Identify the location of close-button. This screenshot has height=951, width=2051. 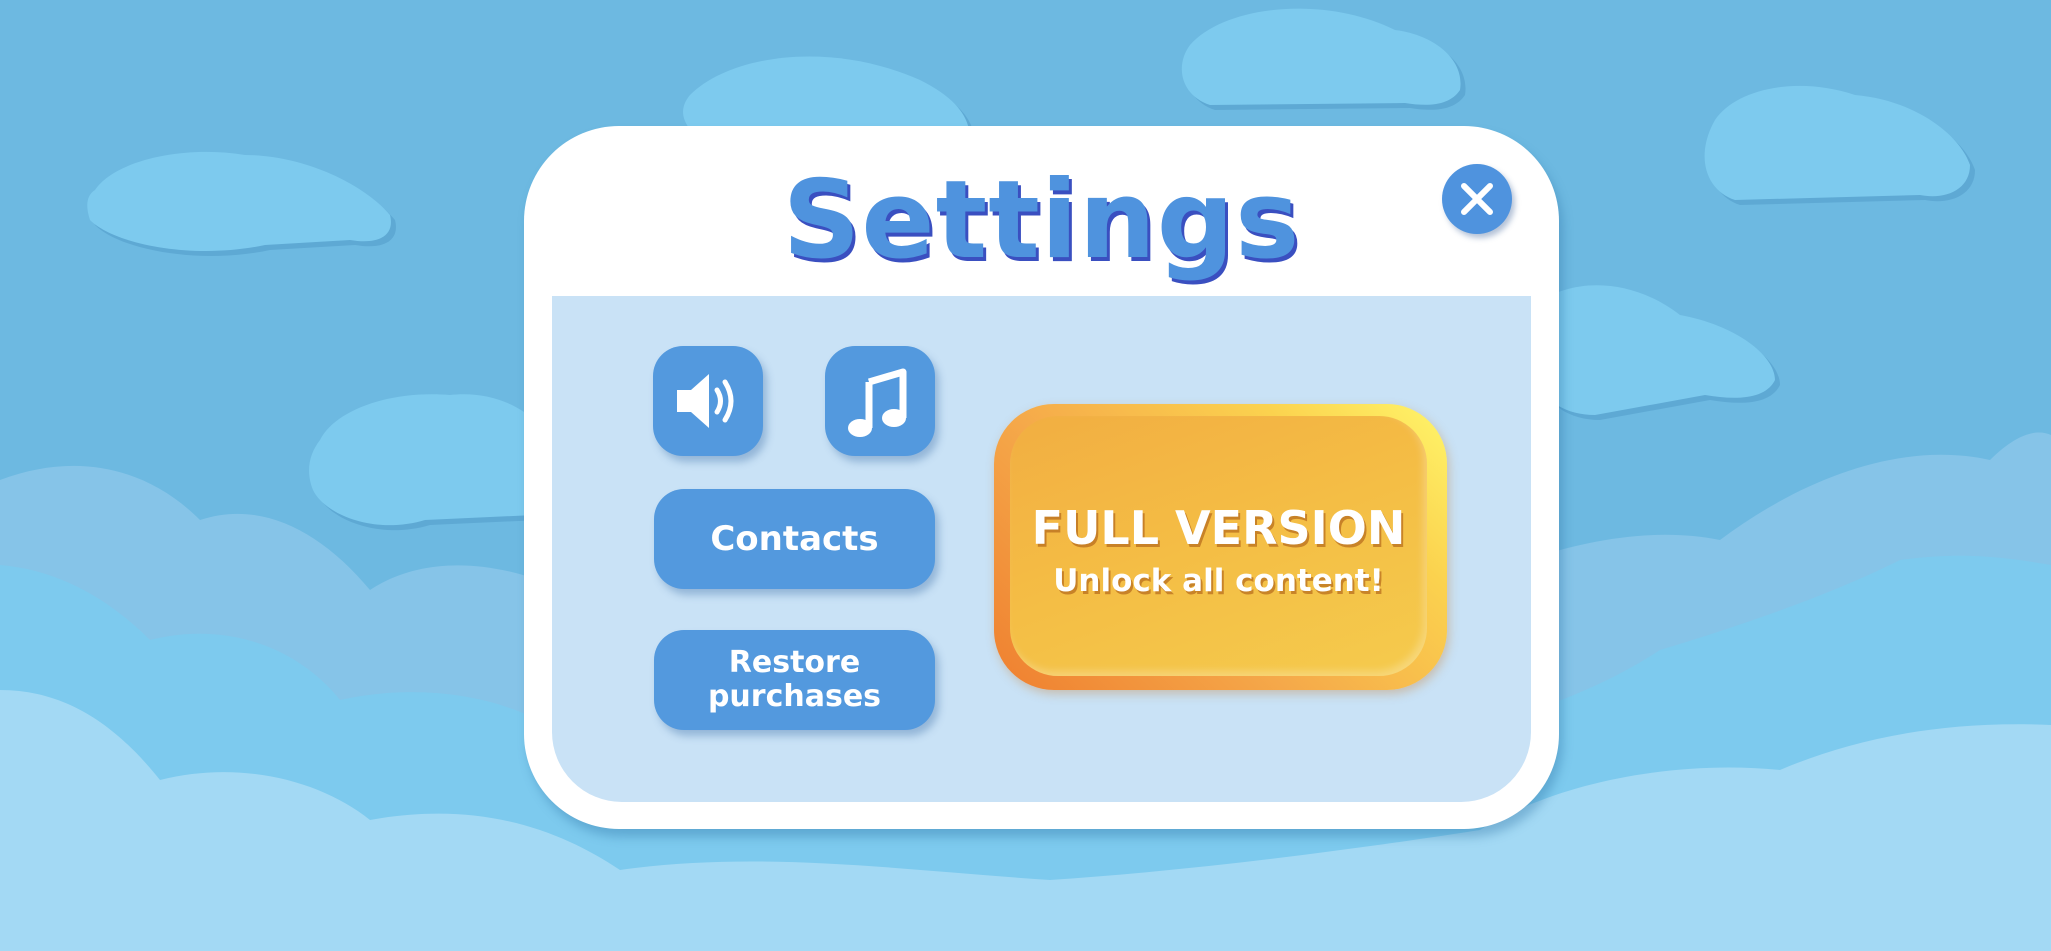
(1477, 199).